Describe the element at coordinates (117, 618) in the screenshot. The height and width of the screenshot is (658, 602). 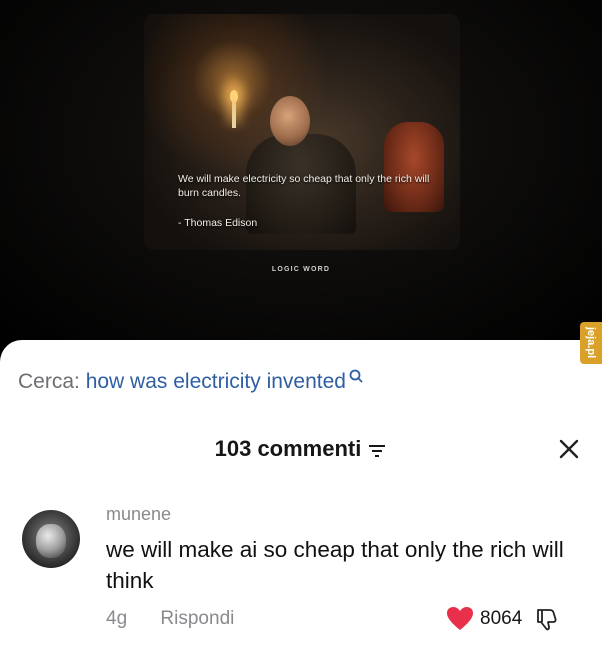
I see `comment-time: 4g` at that location.